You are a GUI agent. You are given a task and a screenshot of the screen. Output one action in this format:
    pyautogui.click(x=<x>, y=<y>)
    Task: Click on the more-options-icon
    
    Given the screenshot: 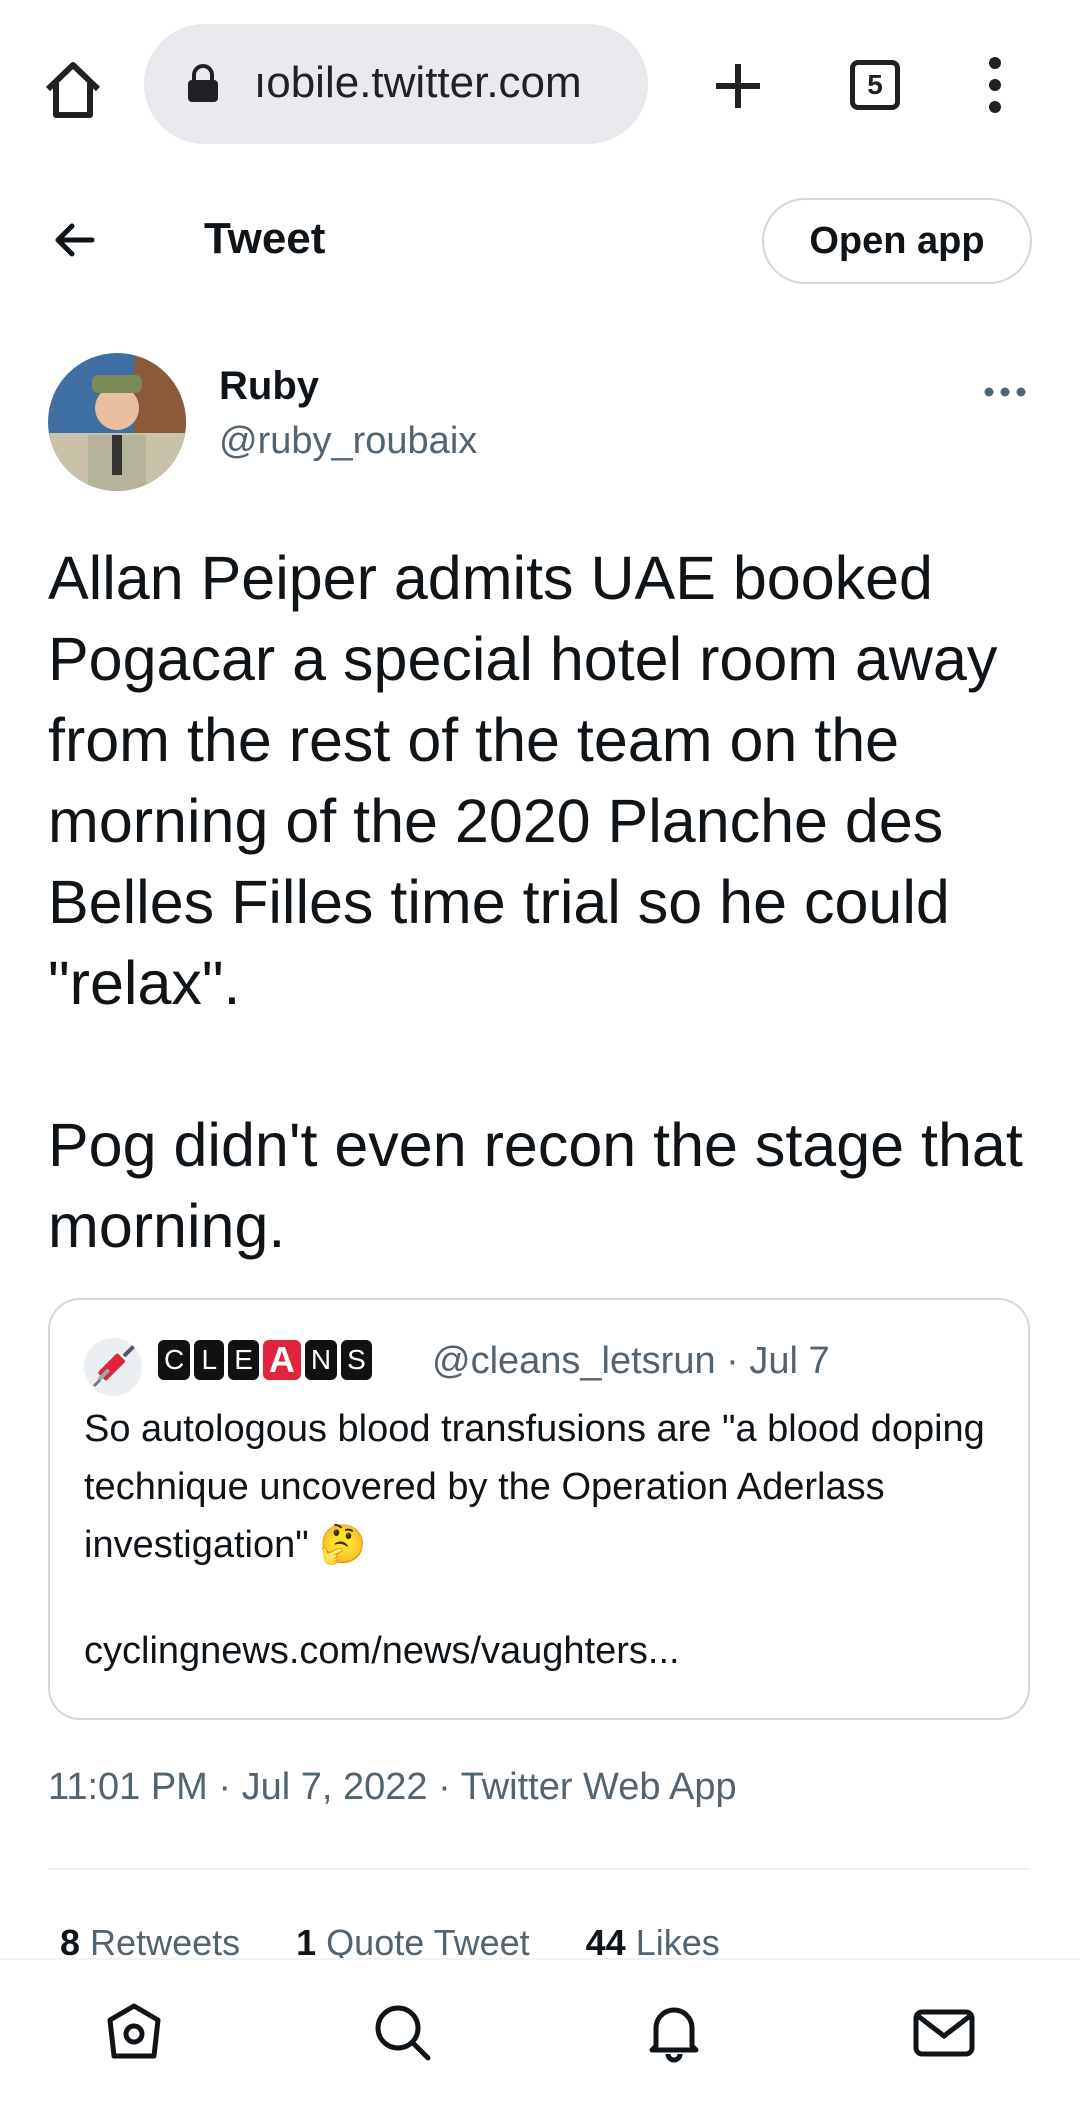 What is the action you would take?
    pyautogui.click(x=1005, y=392)
    